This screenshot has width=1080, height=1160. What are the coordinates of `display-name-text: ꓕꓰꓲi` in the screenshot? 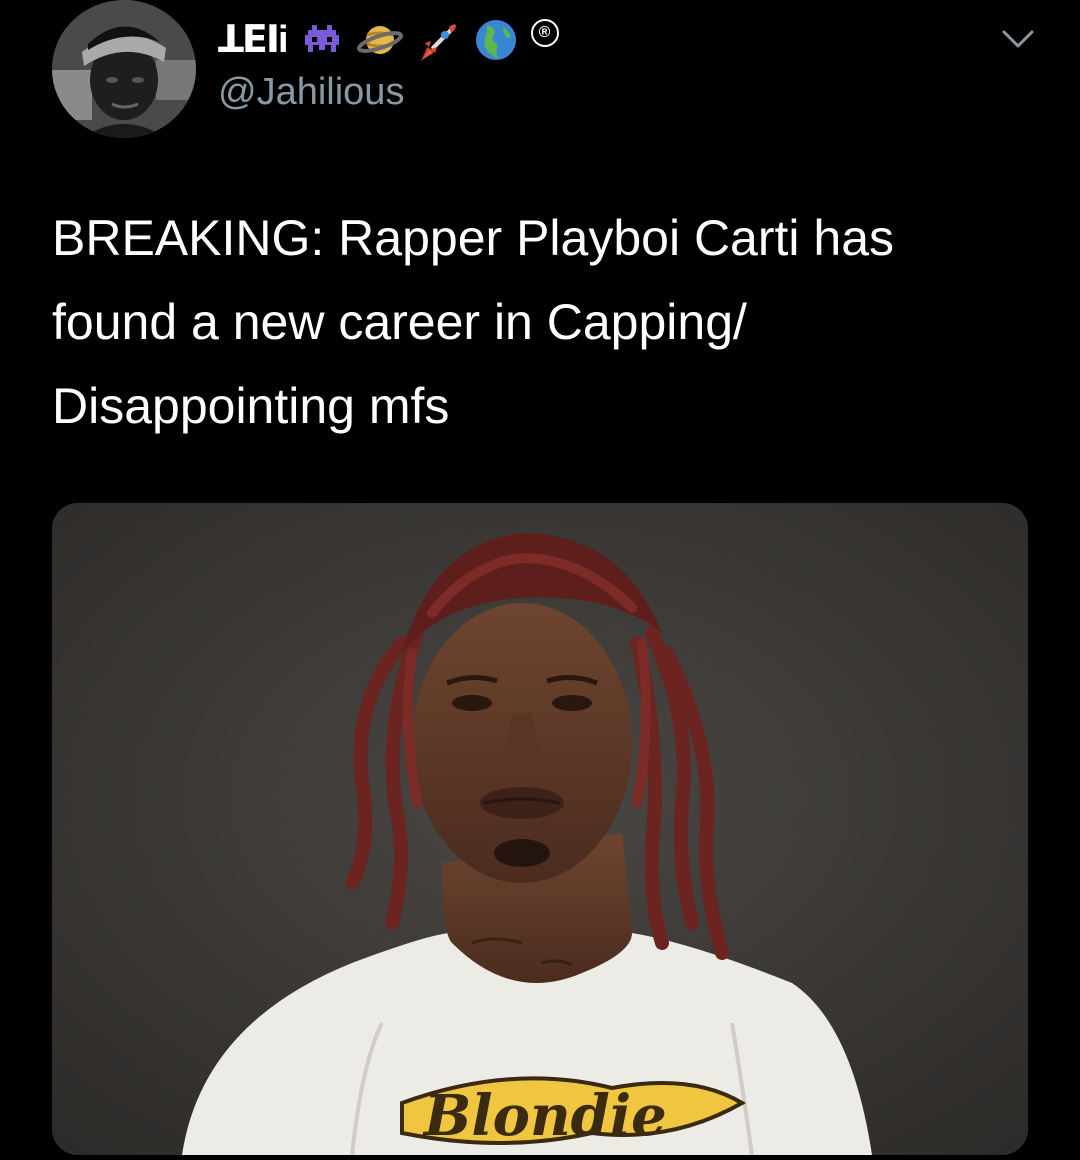 It's located at (253, 40).